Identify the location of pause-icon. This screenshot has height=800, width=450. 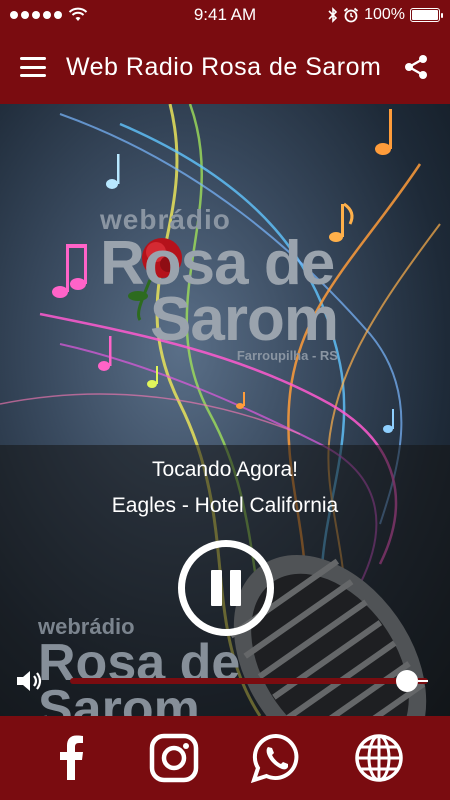
(216, 588).